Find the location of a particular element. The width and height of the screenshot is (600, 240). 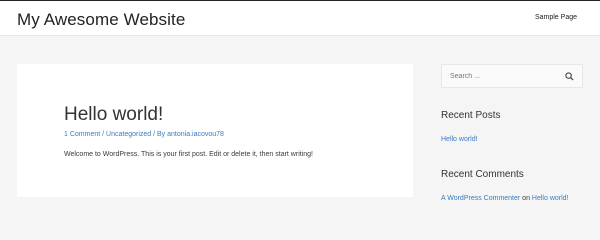

recent-post-link: Hello world! is located at coordinates (459, 139).